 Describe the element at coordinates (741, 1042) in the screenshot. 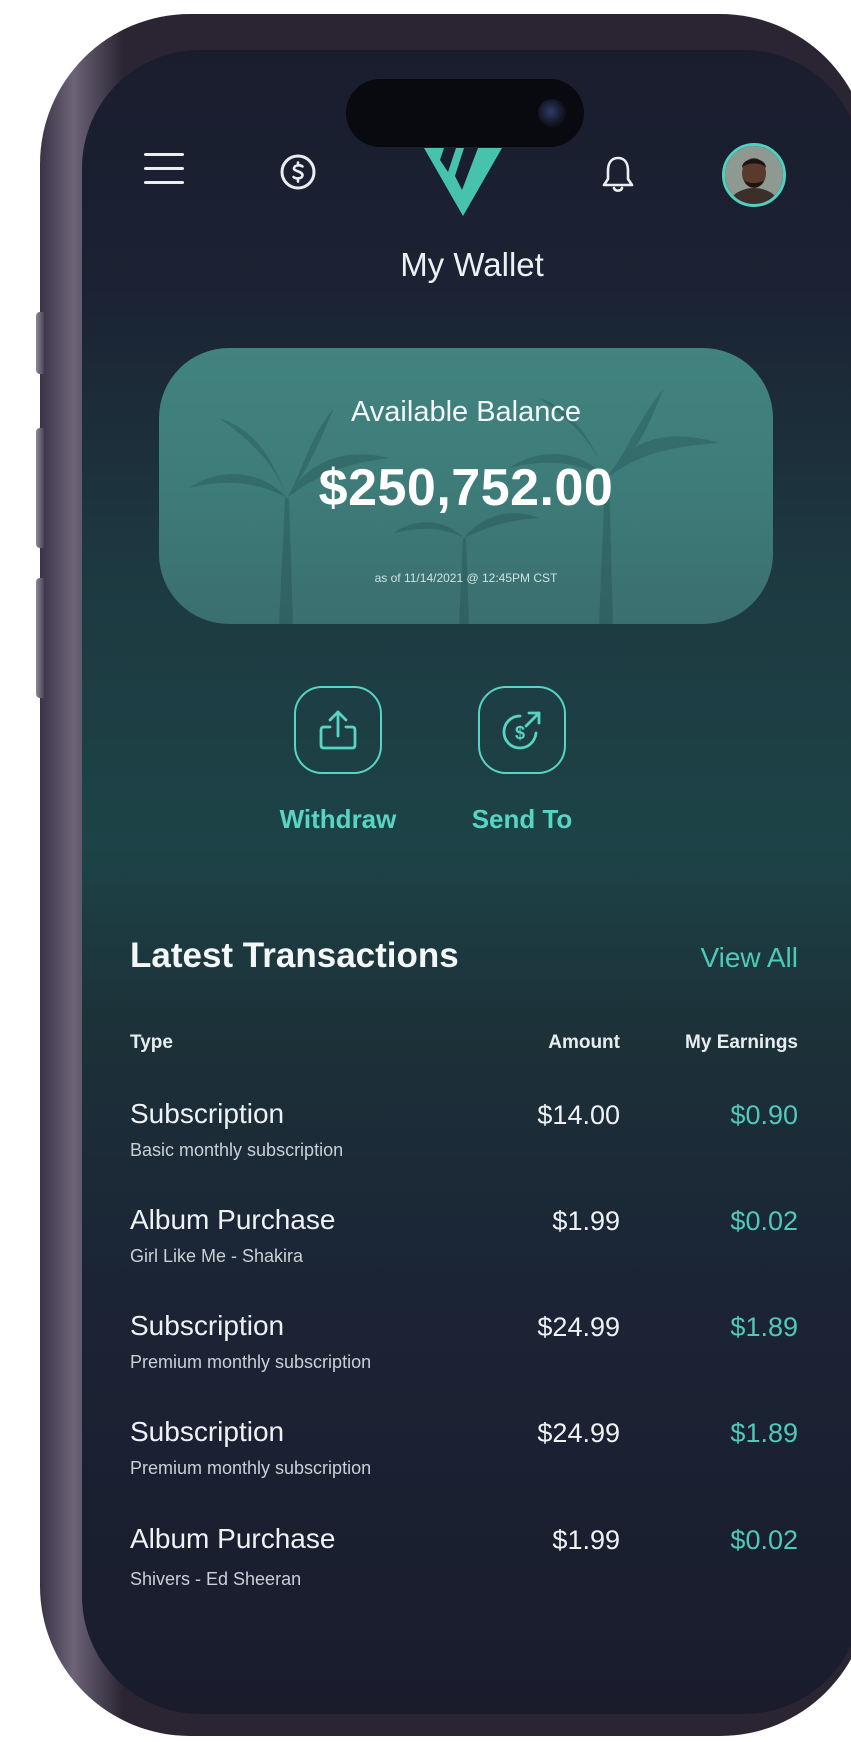

I see `column-header-earnings: My Earnings` at that location.